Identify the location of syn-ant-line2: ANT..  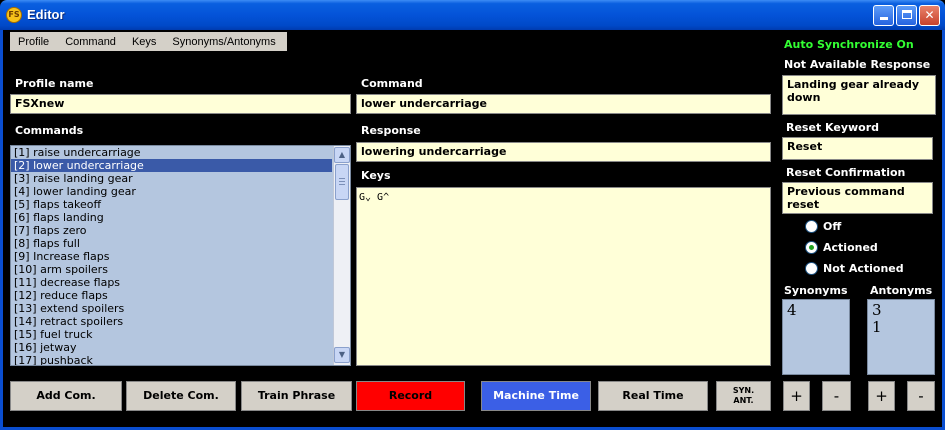
(743, 400).